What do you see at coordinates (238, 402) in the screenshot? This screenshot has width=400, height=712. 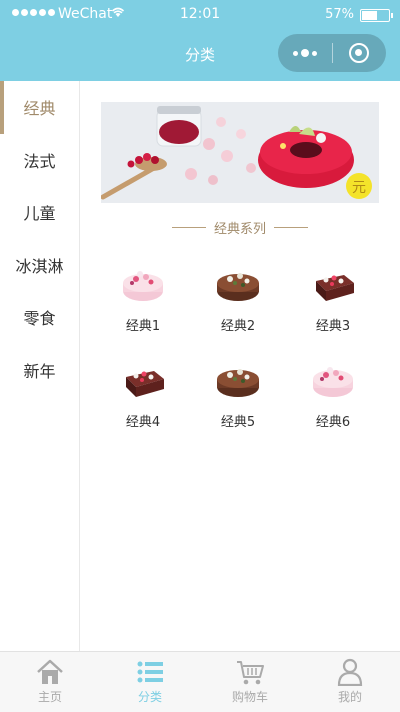 I see `product-card: 经典5` at bounding box center [238, 402].